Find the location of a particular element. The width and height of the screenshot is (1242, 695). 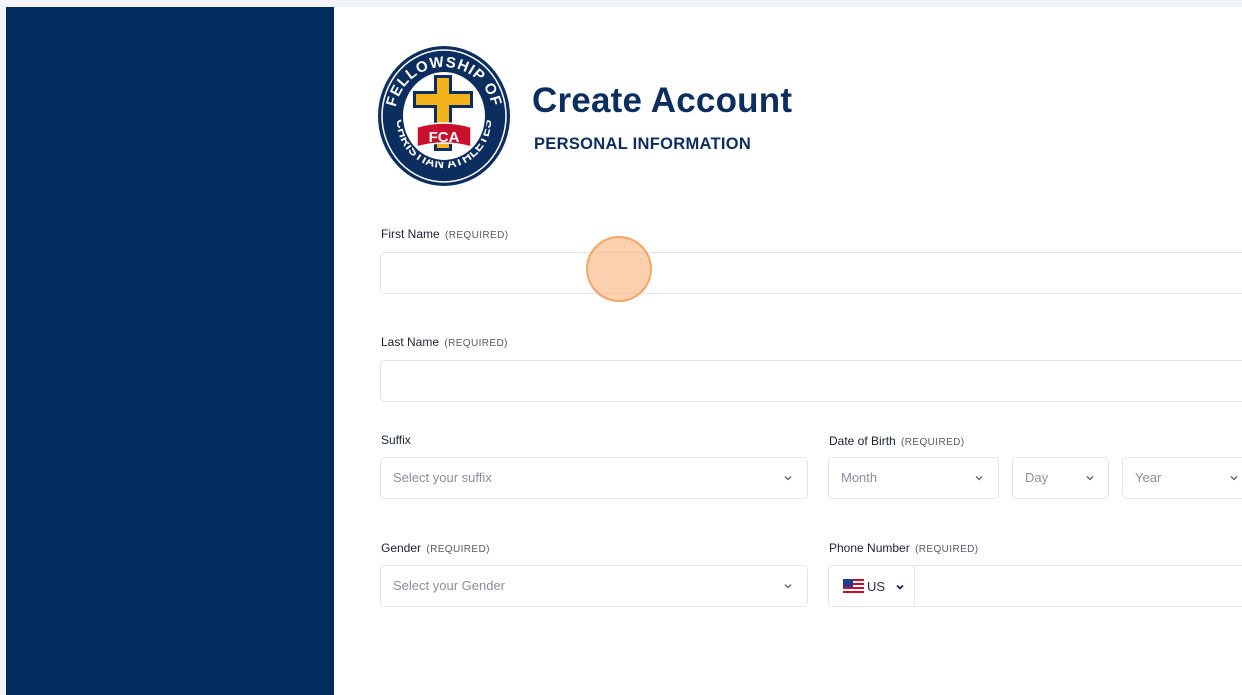

suffix-label-text: Suffix is located at coordinates (396, 440).